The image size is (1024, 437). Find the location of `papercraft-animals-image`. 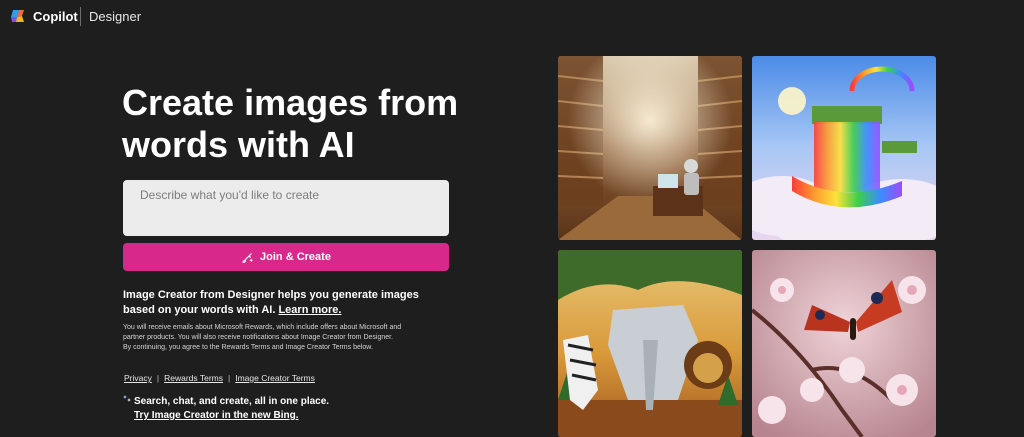

papercraft-animals-image is located at coordinates (650, 343).